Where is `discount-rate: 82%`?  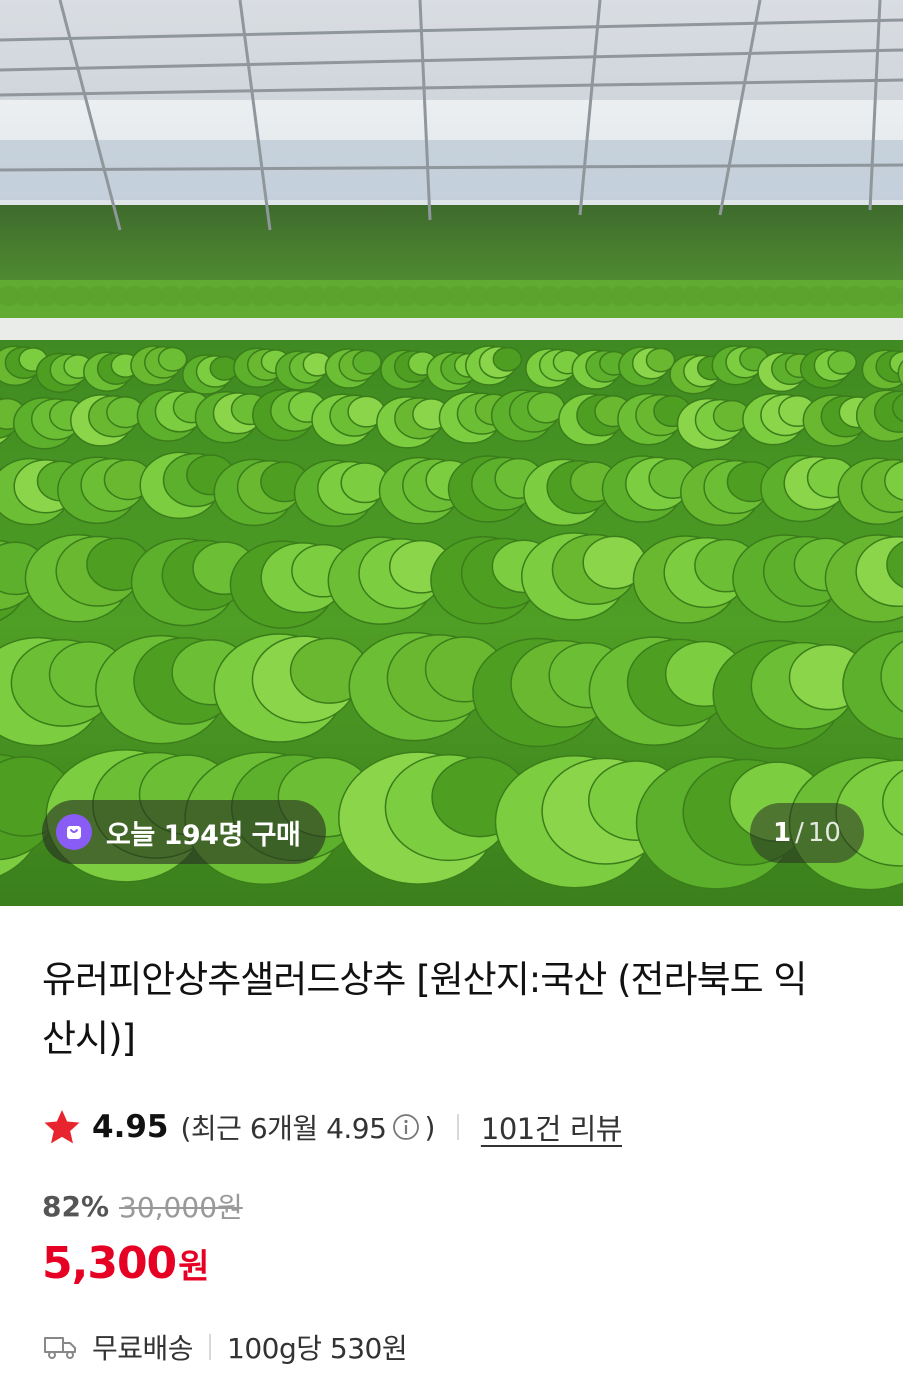 discount-rate: 82% is located at coordinates (76, 1206).